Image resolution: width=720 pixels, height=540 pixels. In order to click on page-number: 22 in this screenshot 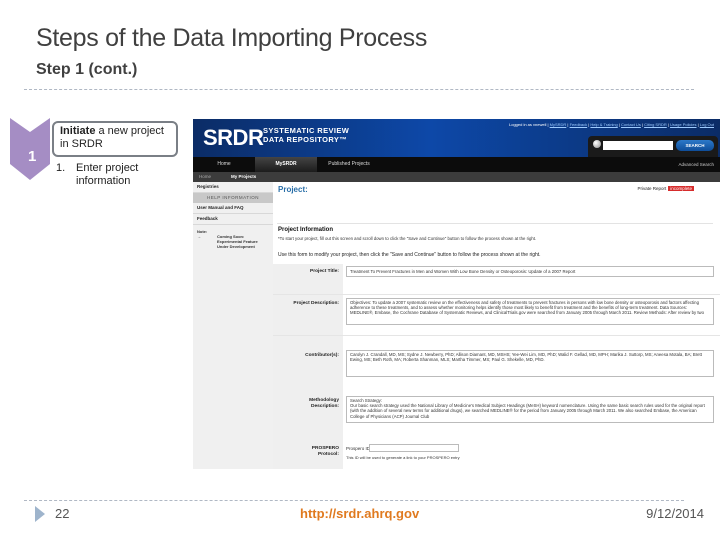, I will do `click(62, 513)`.